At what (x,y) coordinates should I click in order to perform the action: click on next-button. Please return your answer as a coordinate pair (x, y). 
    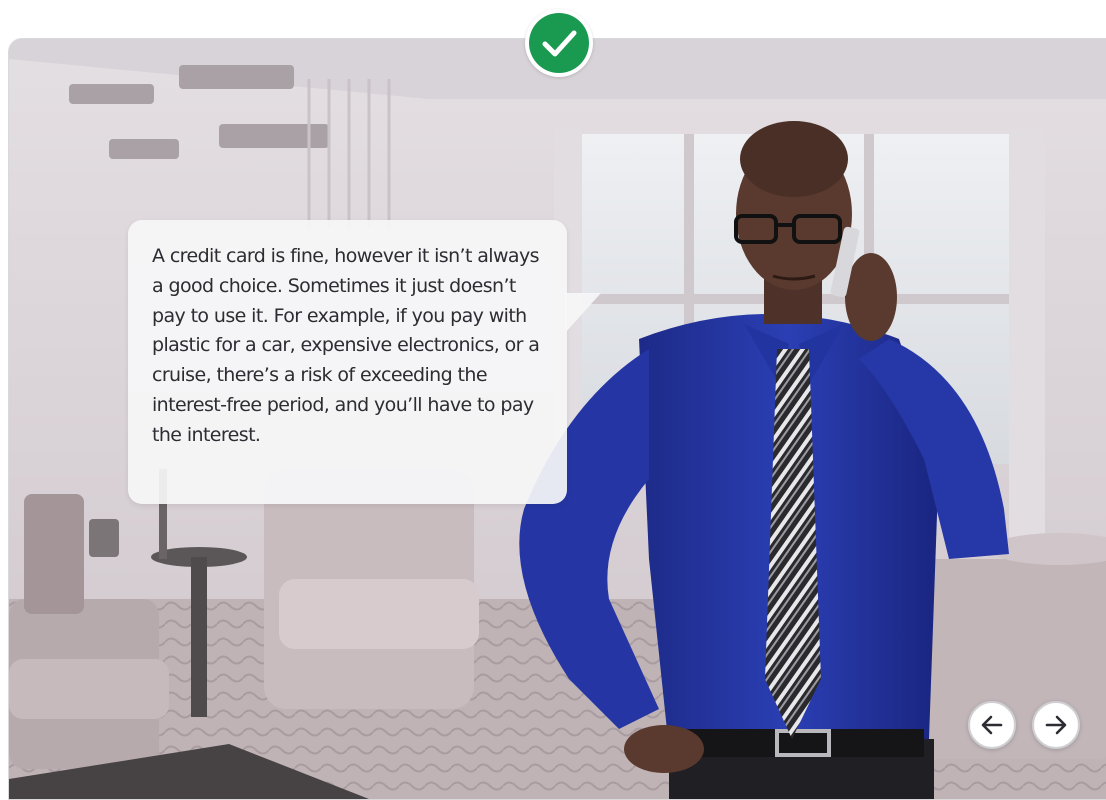
    Looking at the image, I should click on (1056, 725).